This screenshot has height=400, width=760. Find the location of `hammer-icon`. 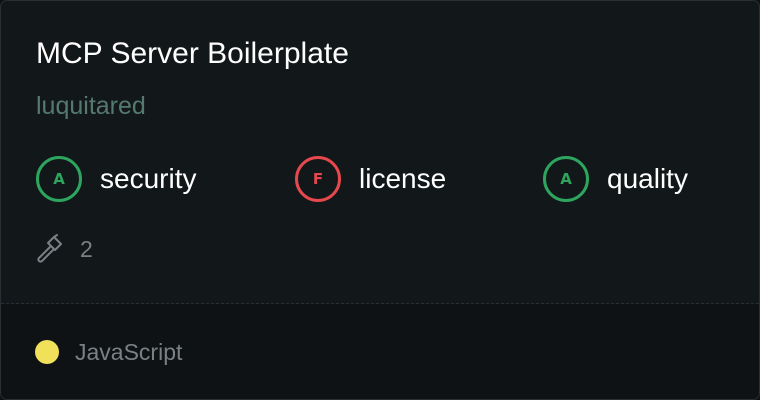

hammer-icon is located at coordinates (49, 249).